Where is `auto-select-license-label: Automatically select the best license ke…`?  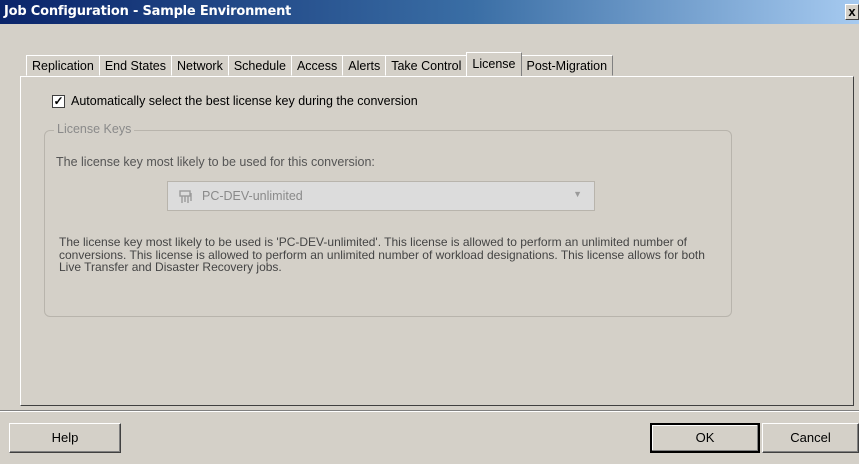
auto-select-license-label: Automatically select the best license ke… is located at coordinates (244, 101).